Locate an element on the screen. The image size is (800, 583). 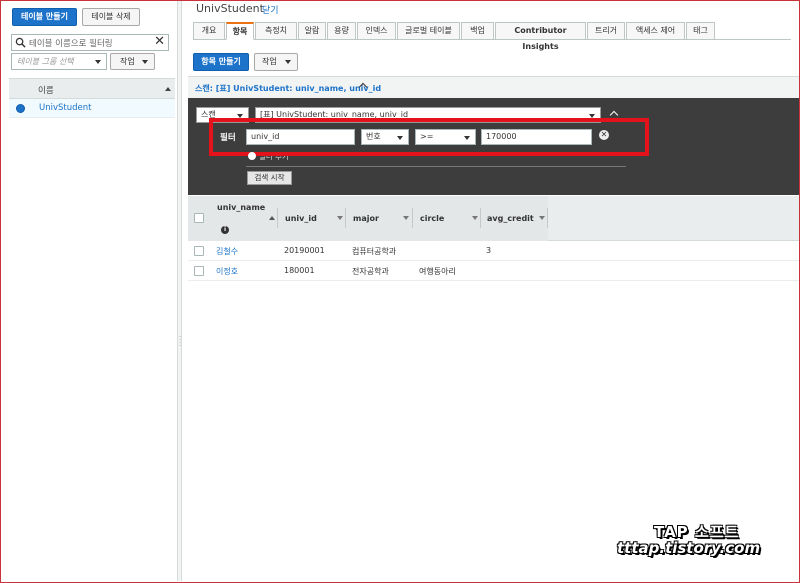
tab-contributor-insights: Contributor Insights is located at coordinates (540, 36).